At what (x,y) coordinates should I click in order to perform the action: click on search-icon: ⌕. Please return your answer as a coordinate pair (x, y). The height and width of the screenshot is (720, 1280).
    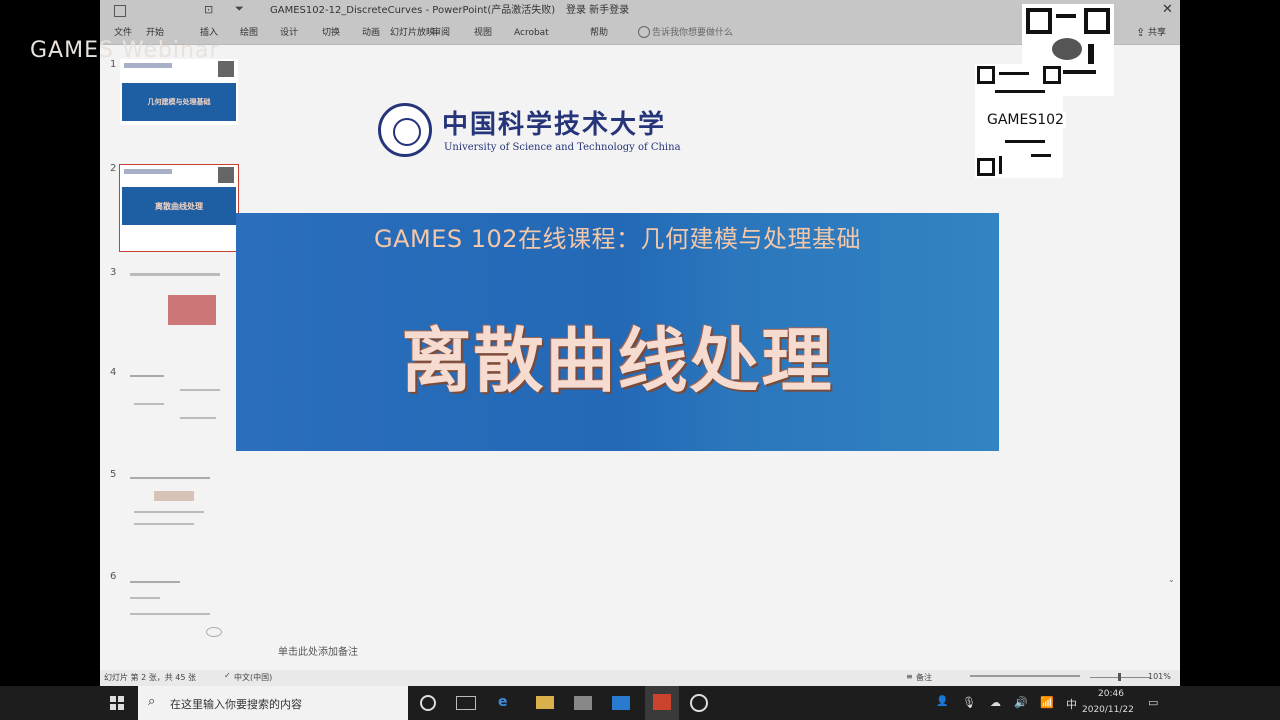
    Looking at the image, I should click on (152, 701).